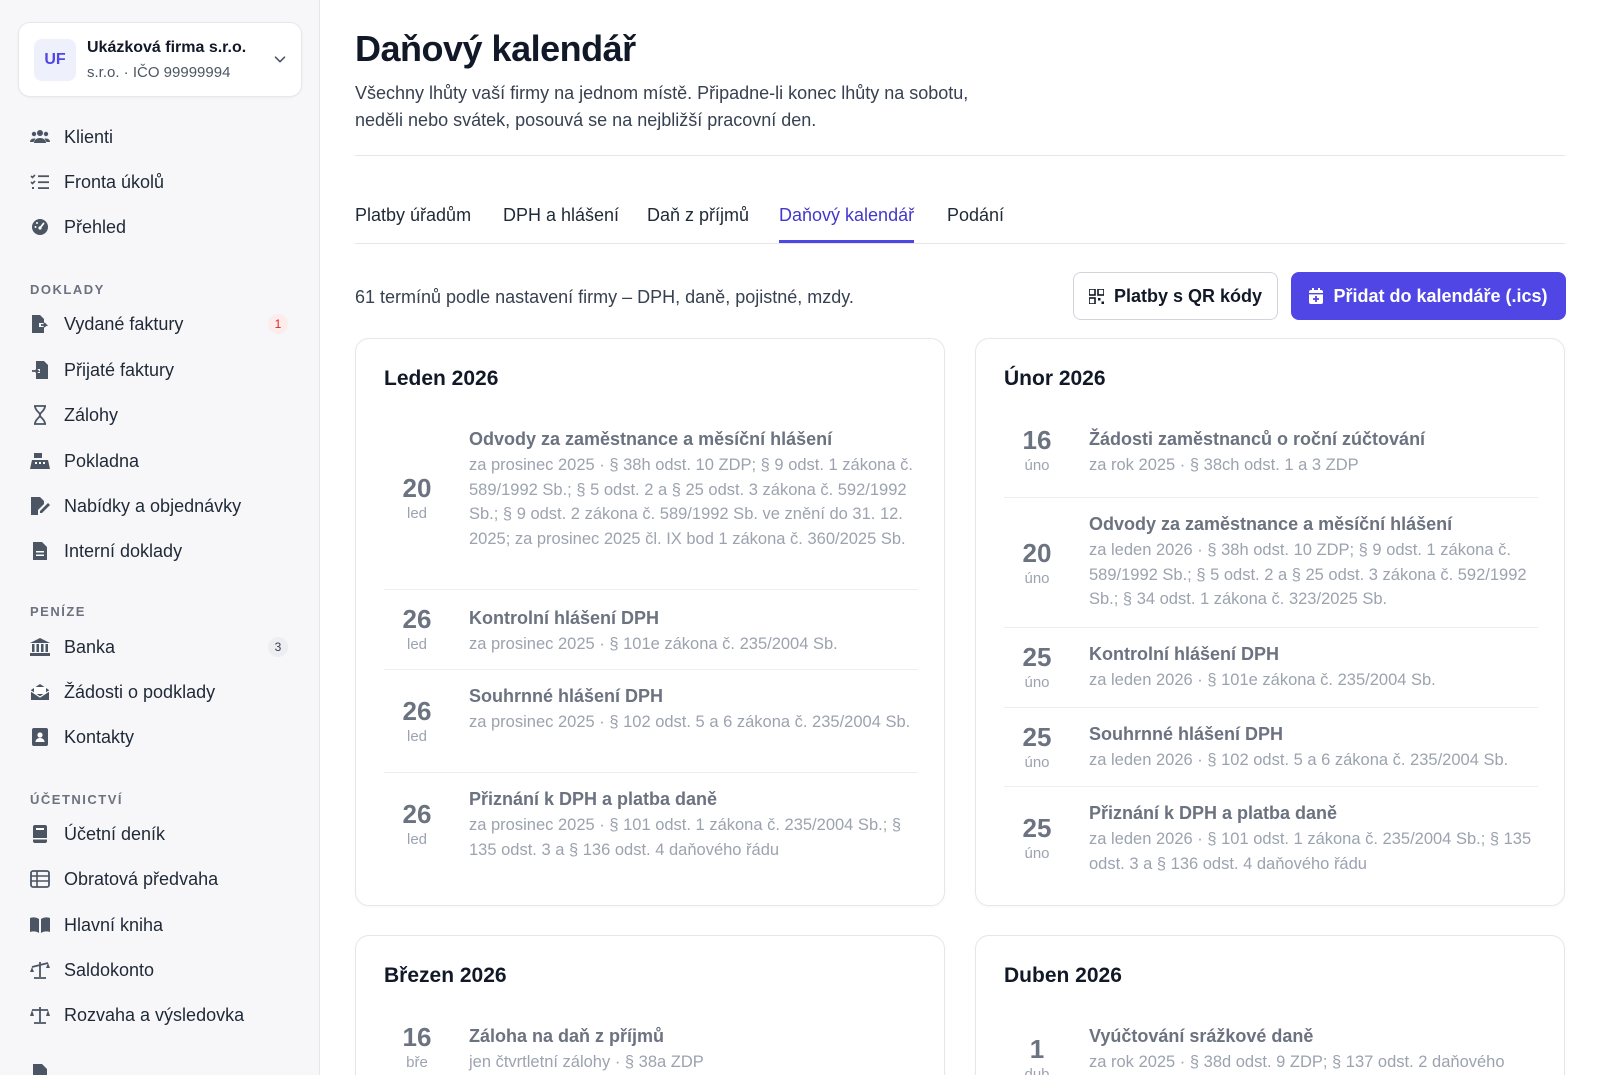 The width and height of the screenshot is (1600, 1075). What do you see at coordinates (91, 414) in the screenshot?
I see `sidebar-item-label: Zálohy` at bounding box center [91, 414].